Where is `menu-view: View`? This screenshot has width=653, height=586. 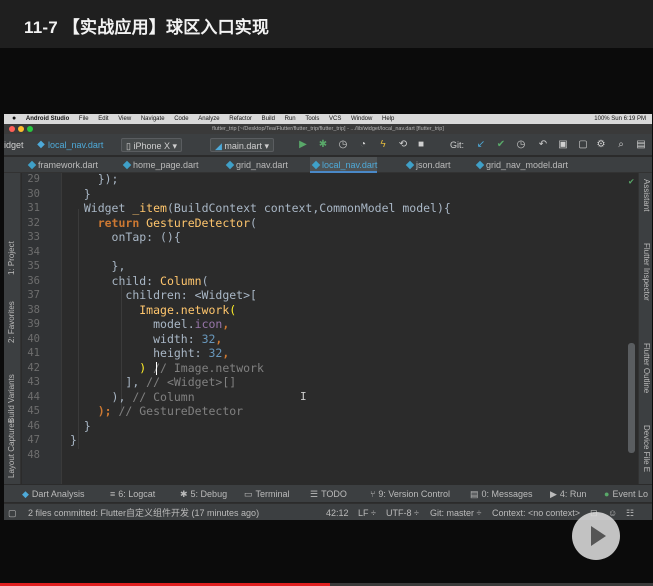 menu-view: View is located at coordinates (124, 119).